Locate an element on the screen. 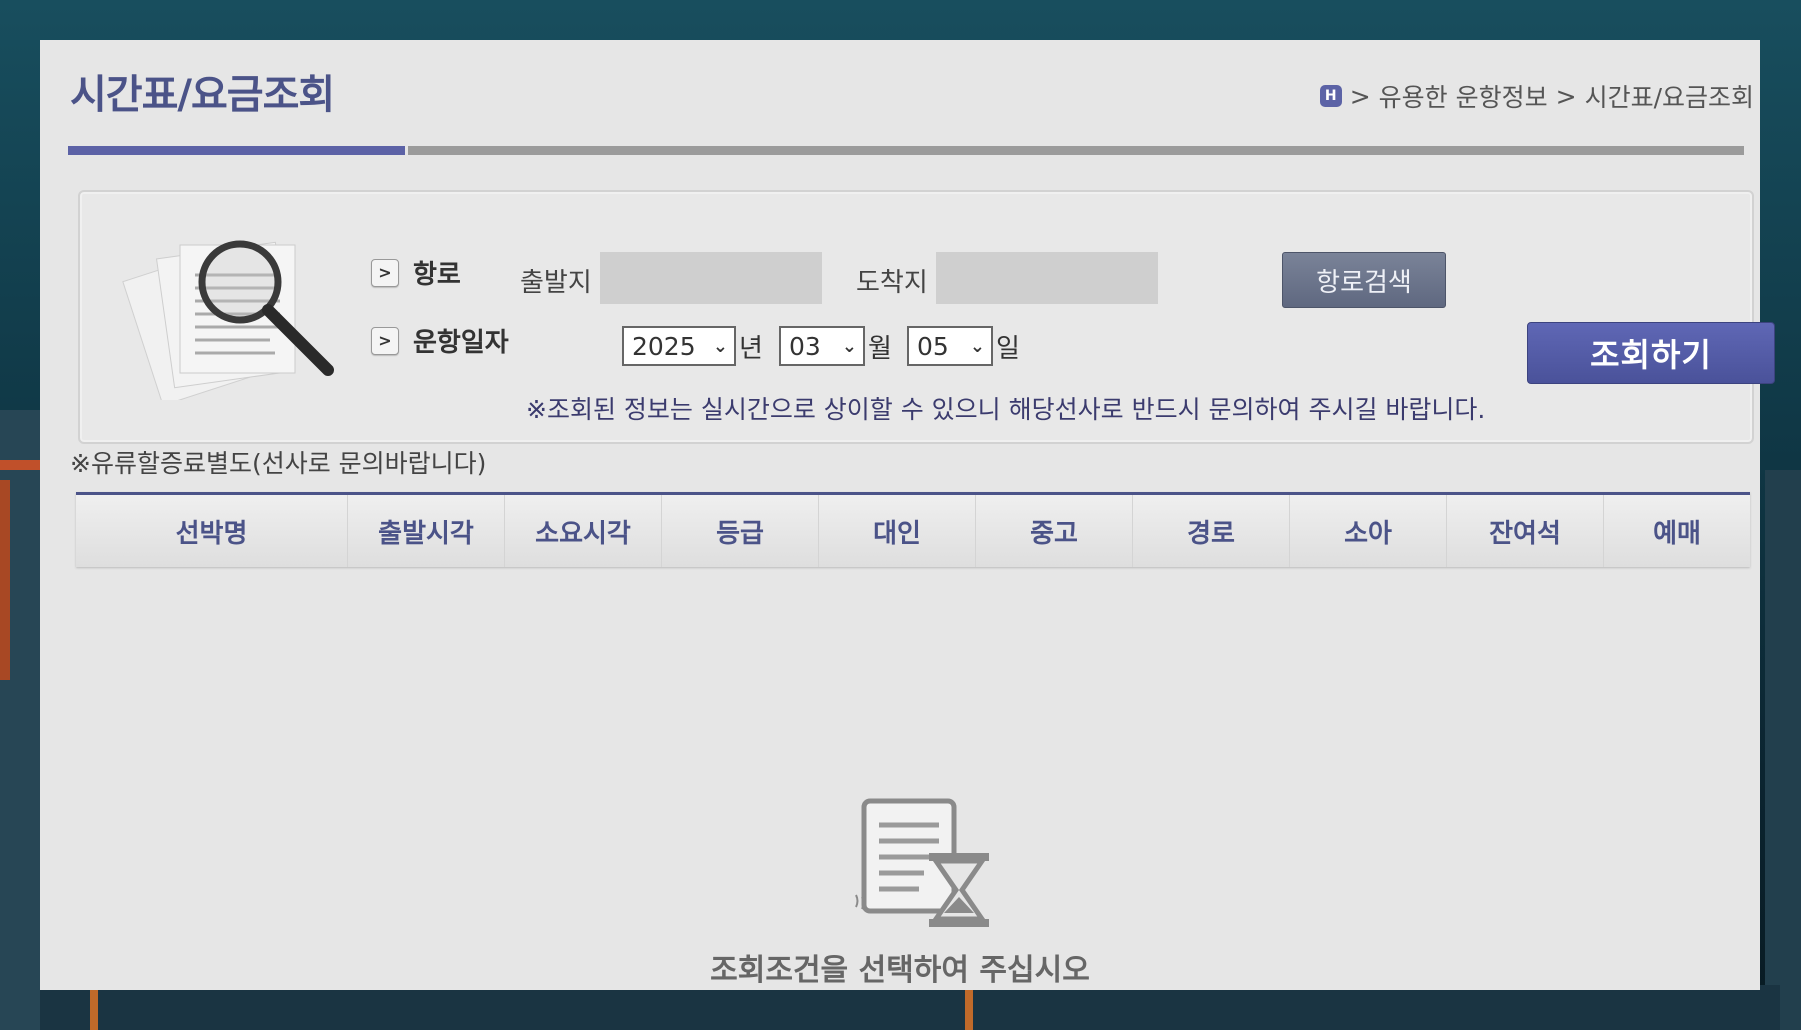 The width and height of the screenshot is (1801, 1030). breadcrumb-item-useful-info: 유용한 운항정보 is located at coordinates (1463, 96).